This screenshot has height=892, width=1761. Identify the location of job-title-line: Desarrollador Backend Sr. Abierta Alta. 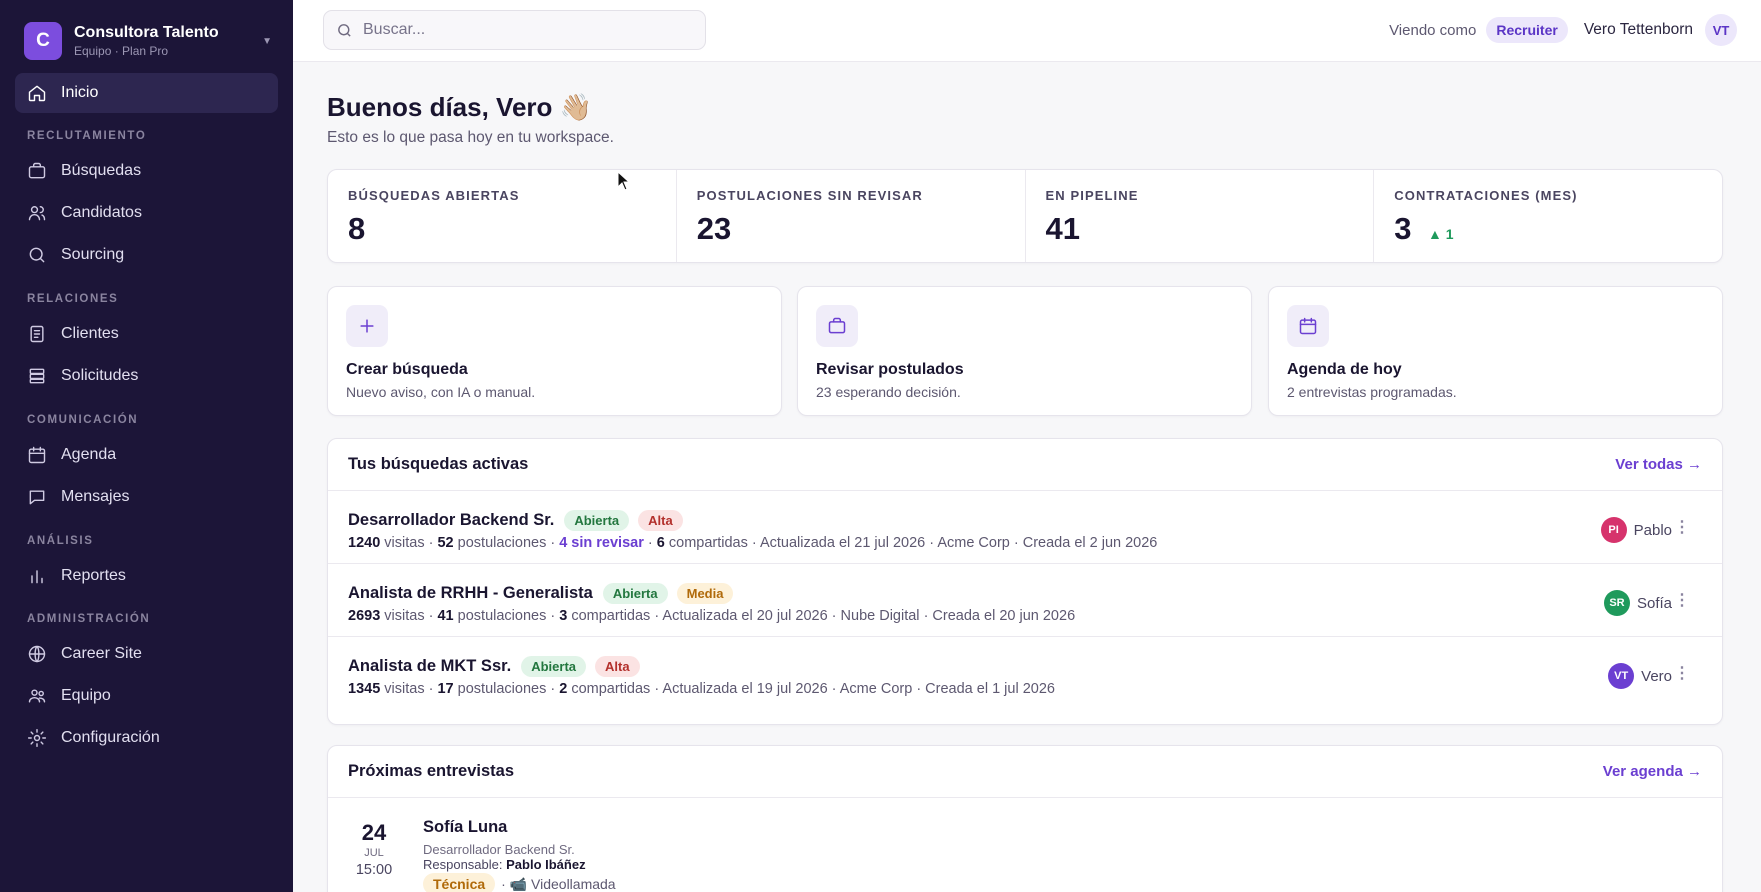
(520, 520).